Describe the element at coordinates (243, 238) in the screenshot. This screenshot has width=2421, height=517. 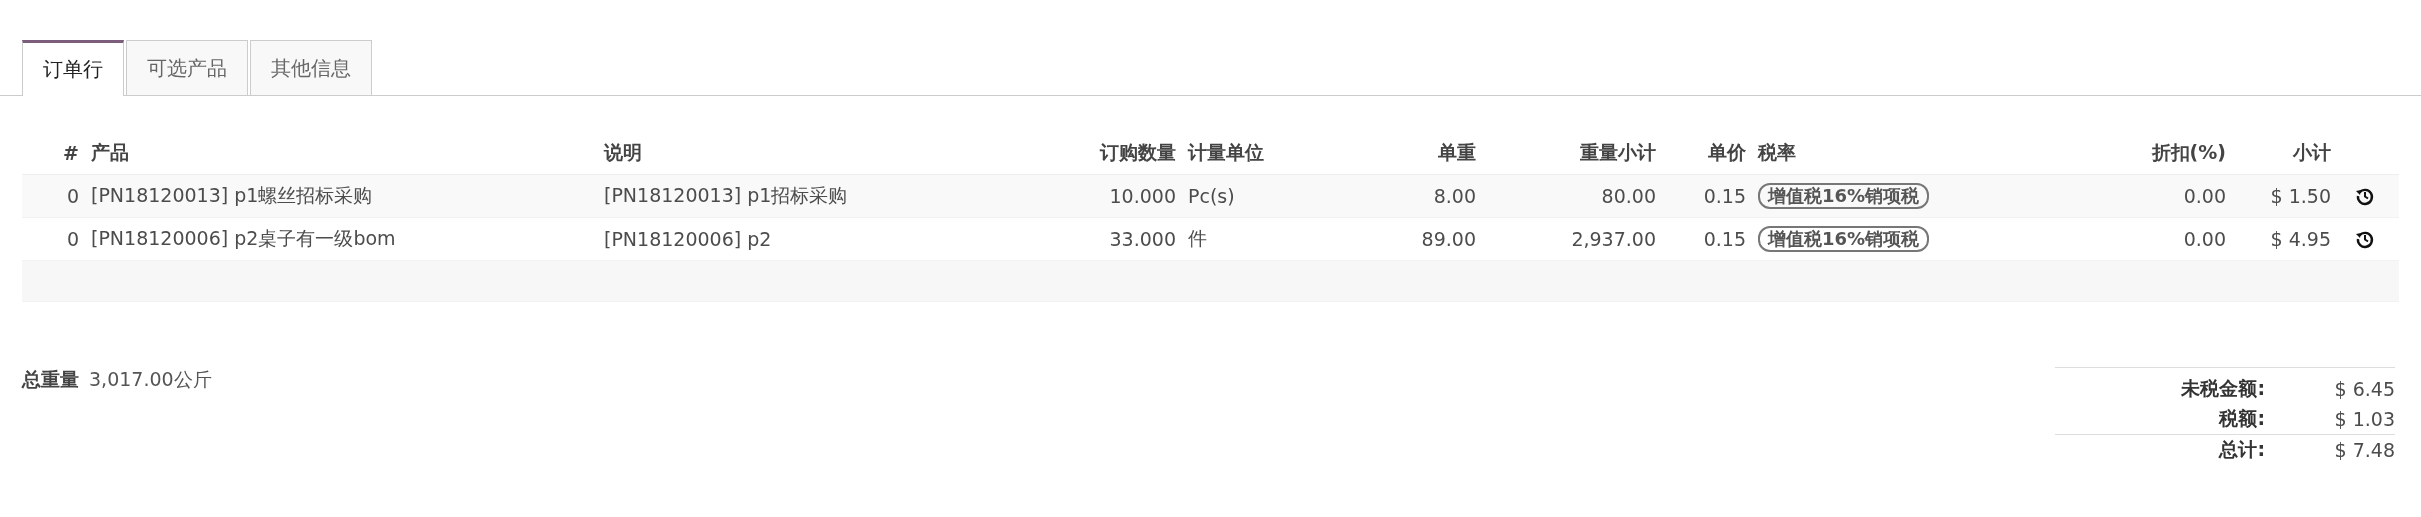
I see `table-cell-text: [PN18120006] p2桌子有一级bom` at that location.